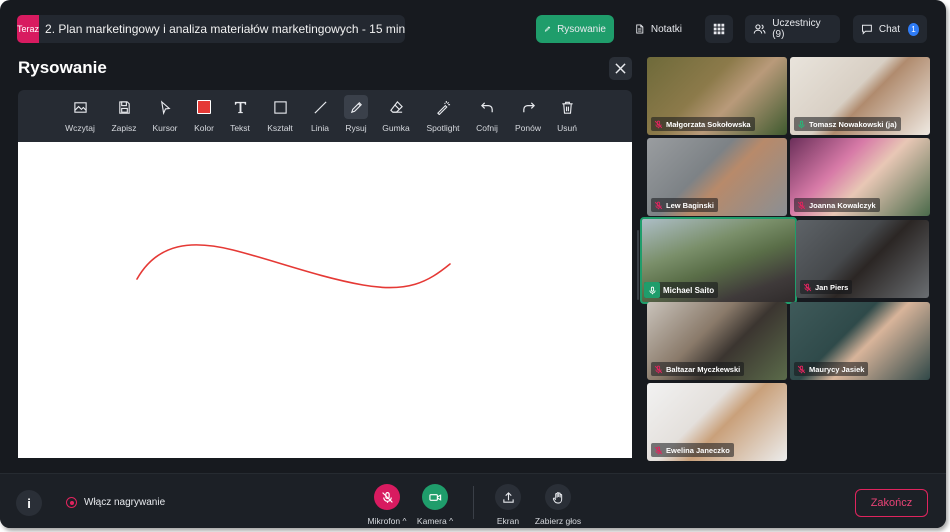  I want to click on raise-hand-control: Zabierz głos, so click(558, 505).